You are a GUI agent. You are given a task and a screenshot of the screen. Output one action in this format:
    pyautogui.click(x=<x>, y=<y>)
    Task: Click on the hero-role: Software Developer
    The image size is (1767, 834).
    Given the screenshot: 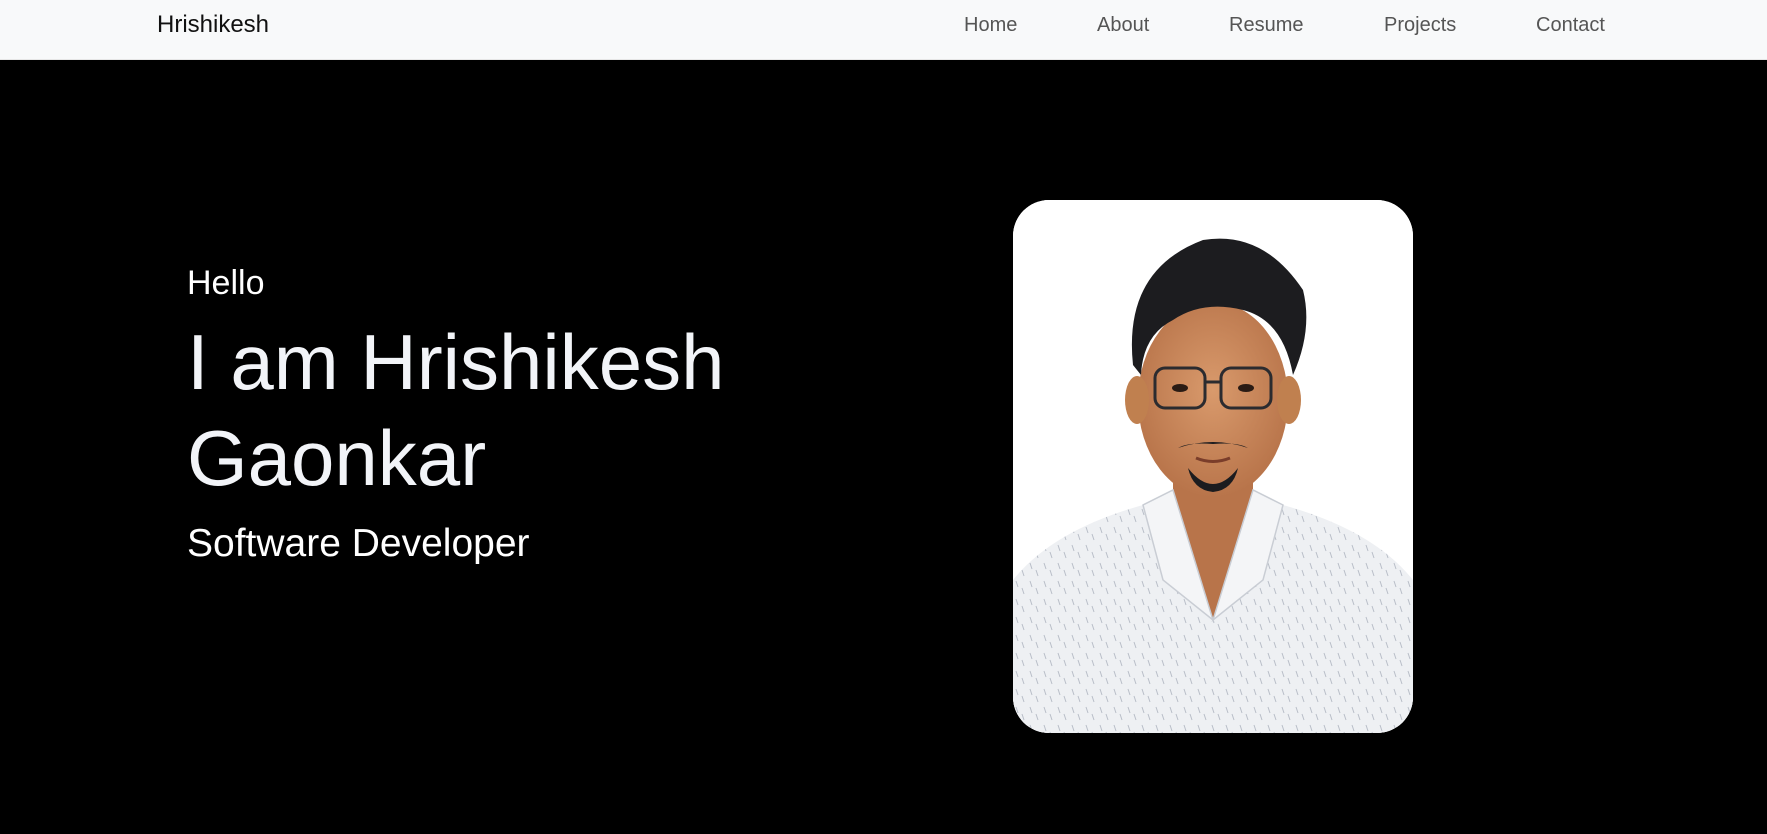 What is the action you would take?
    pyautogui.click(x=358, y=543)
    